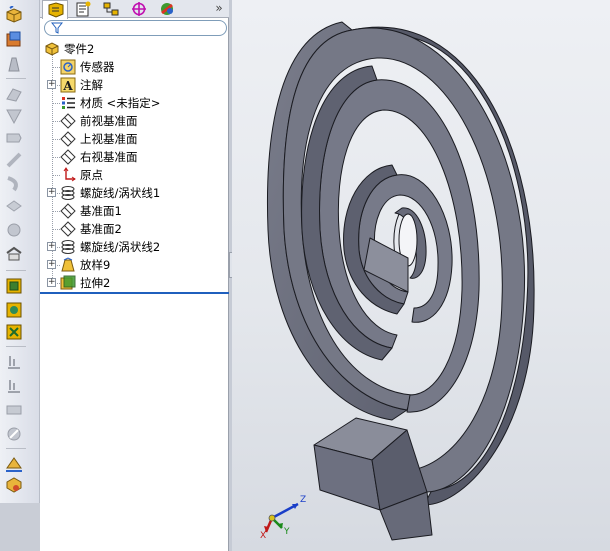 The width and height of the screenshot is (610, 551). What do you see at coordinates (57, 28) in the screenshot?
I see `filter-icon` at bounding box center [57, 28].